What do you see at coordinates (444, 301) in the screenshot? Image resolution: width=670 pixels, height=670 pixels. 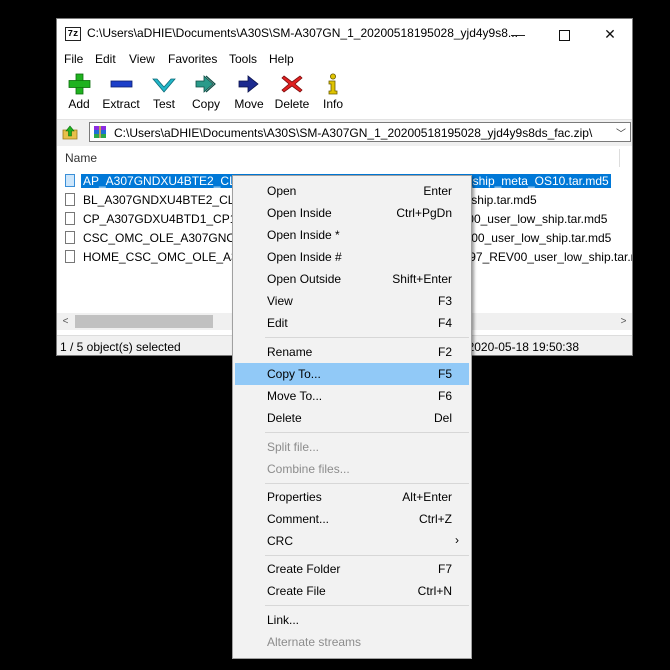 I see `menu-item-shortcut: F3` at bounding box center [444, 301].